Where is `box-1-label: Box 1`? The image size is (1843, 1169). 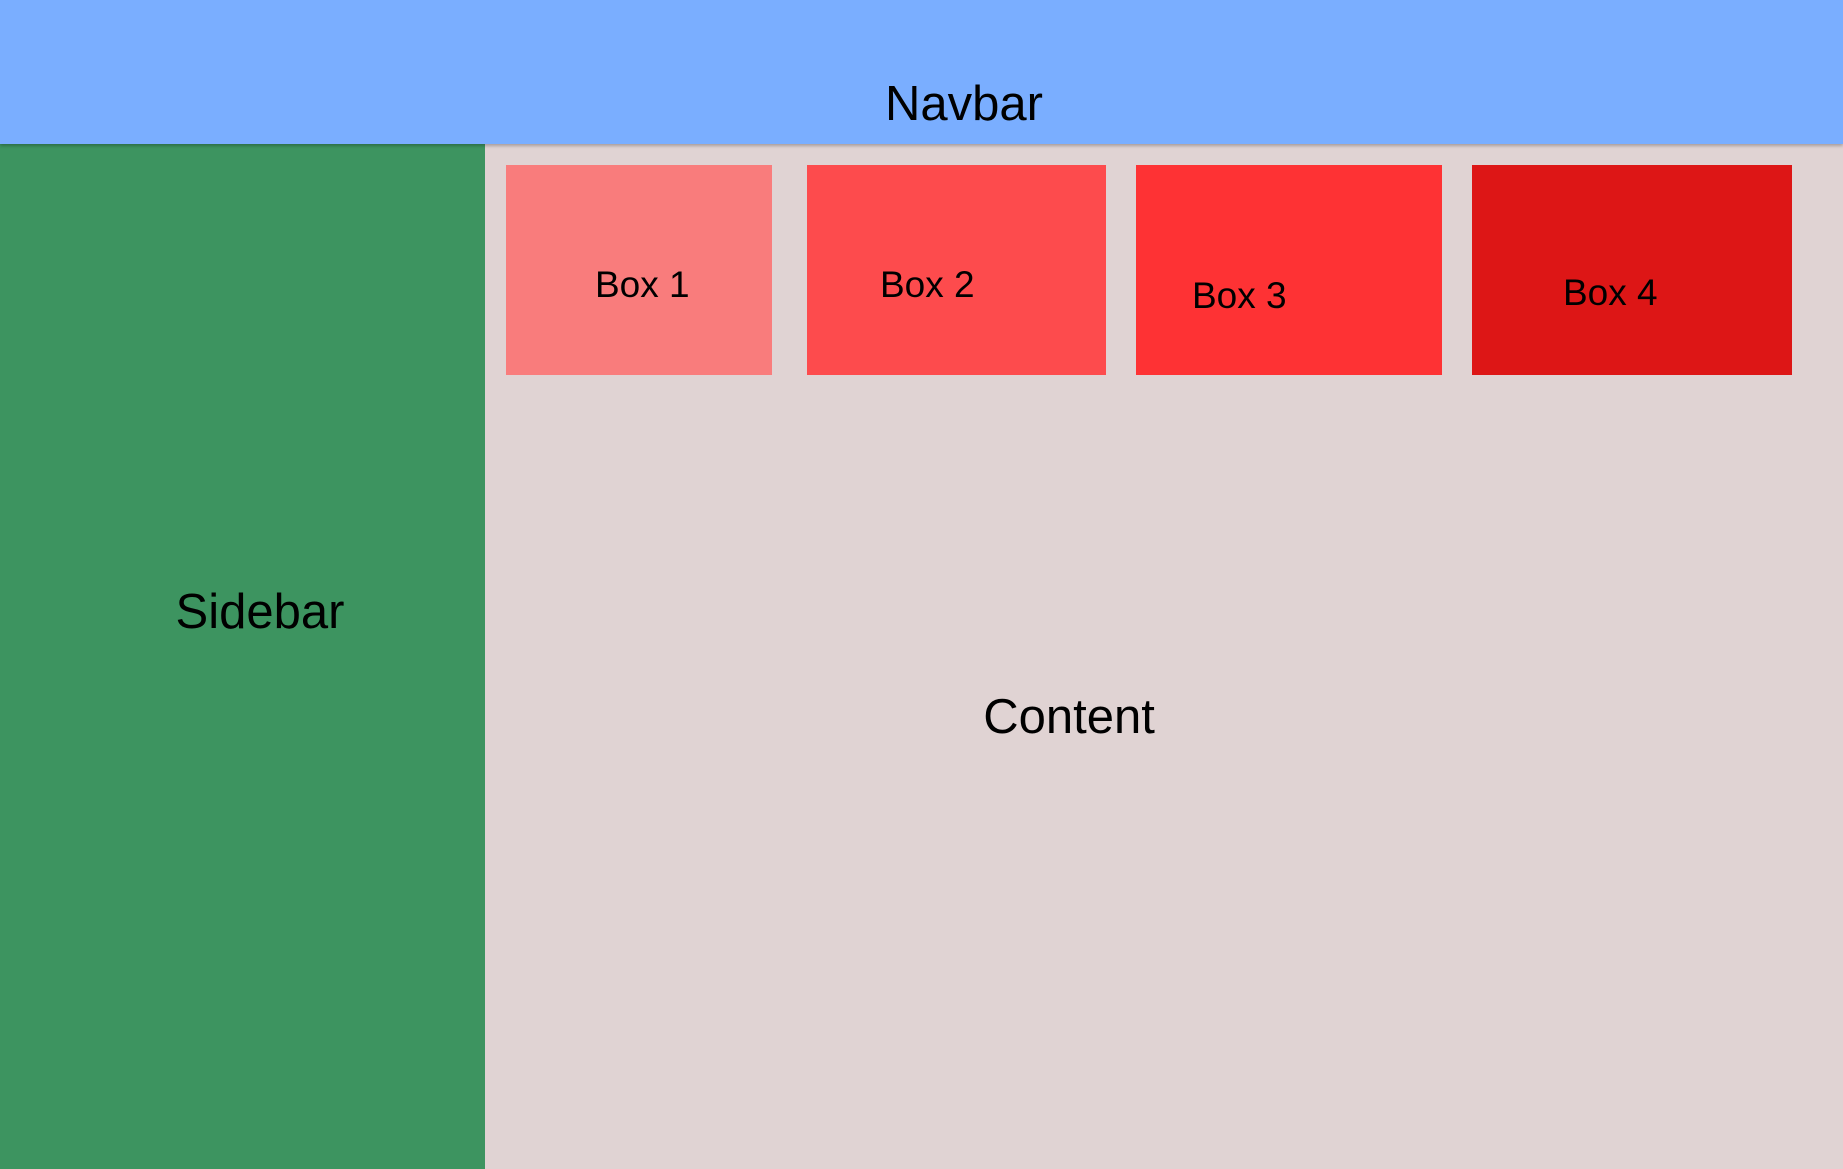
box-1-label: Box 1 is located at coordinates (642, 284).